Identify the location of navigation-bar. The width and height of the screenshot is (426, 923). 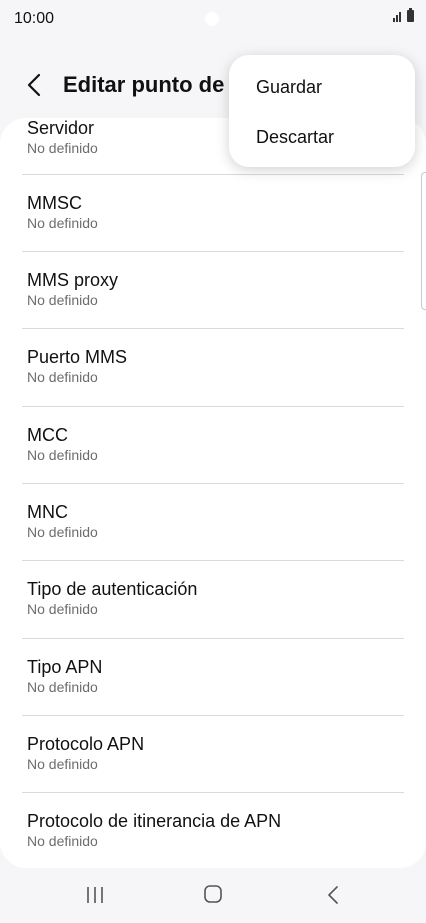
(213, 895).